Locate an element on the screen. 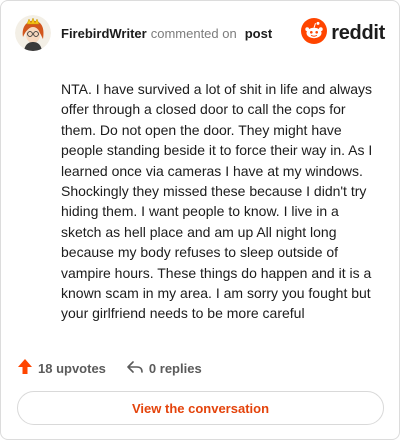  reddit-logo: reddit is located at coordinates (343, 33).